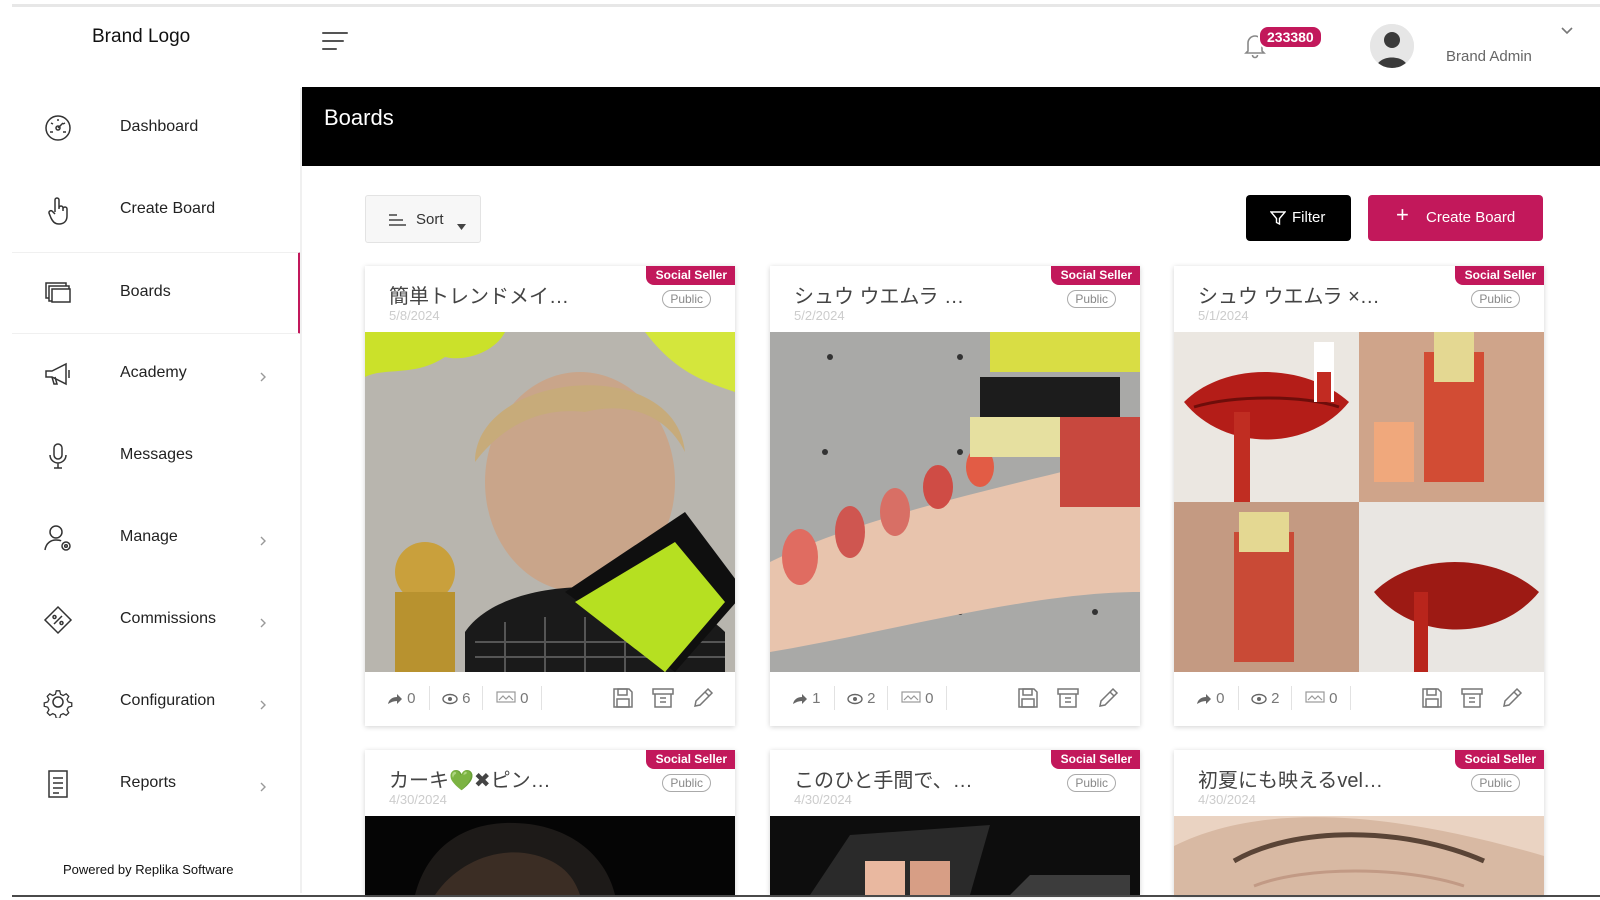  What do you see at coordinates (1359, 699) in the screenshot?
I see `board-card-footer: 0 2 0` at bounding box center [1359, 699].